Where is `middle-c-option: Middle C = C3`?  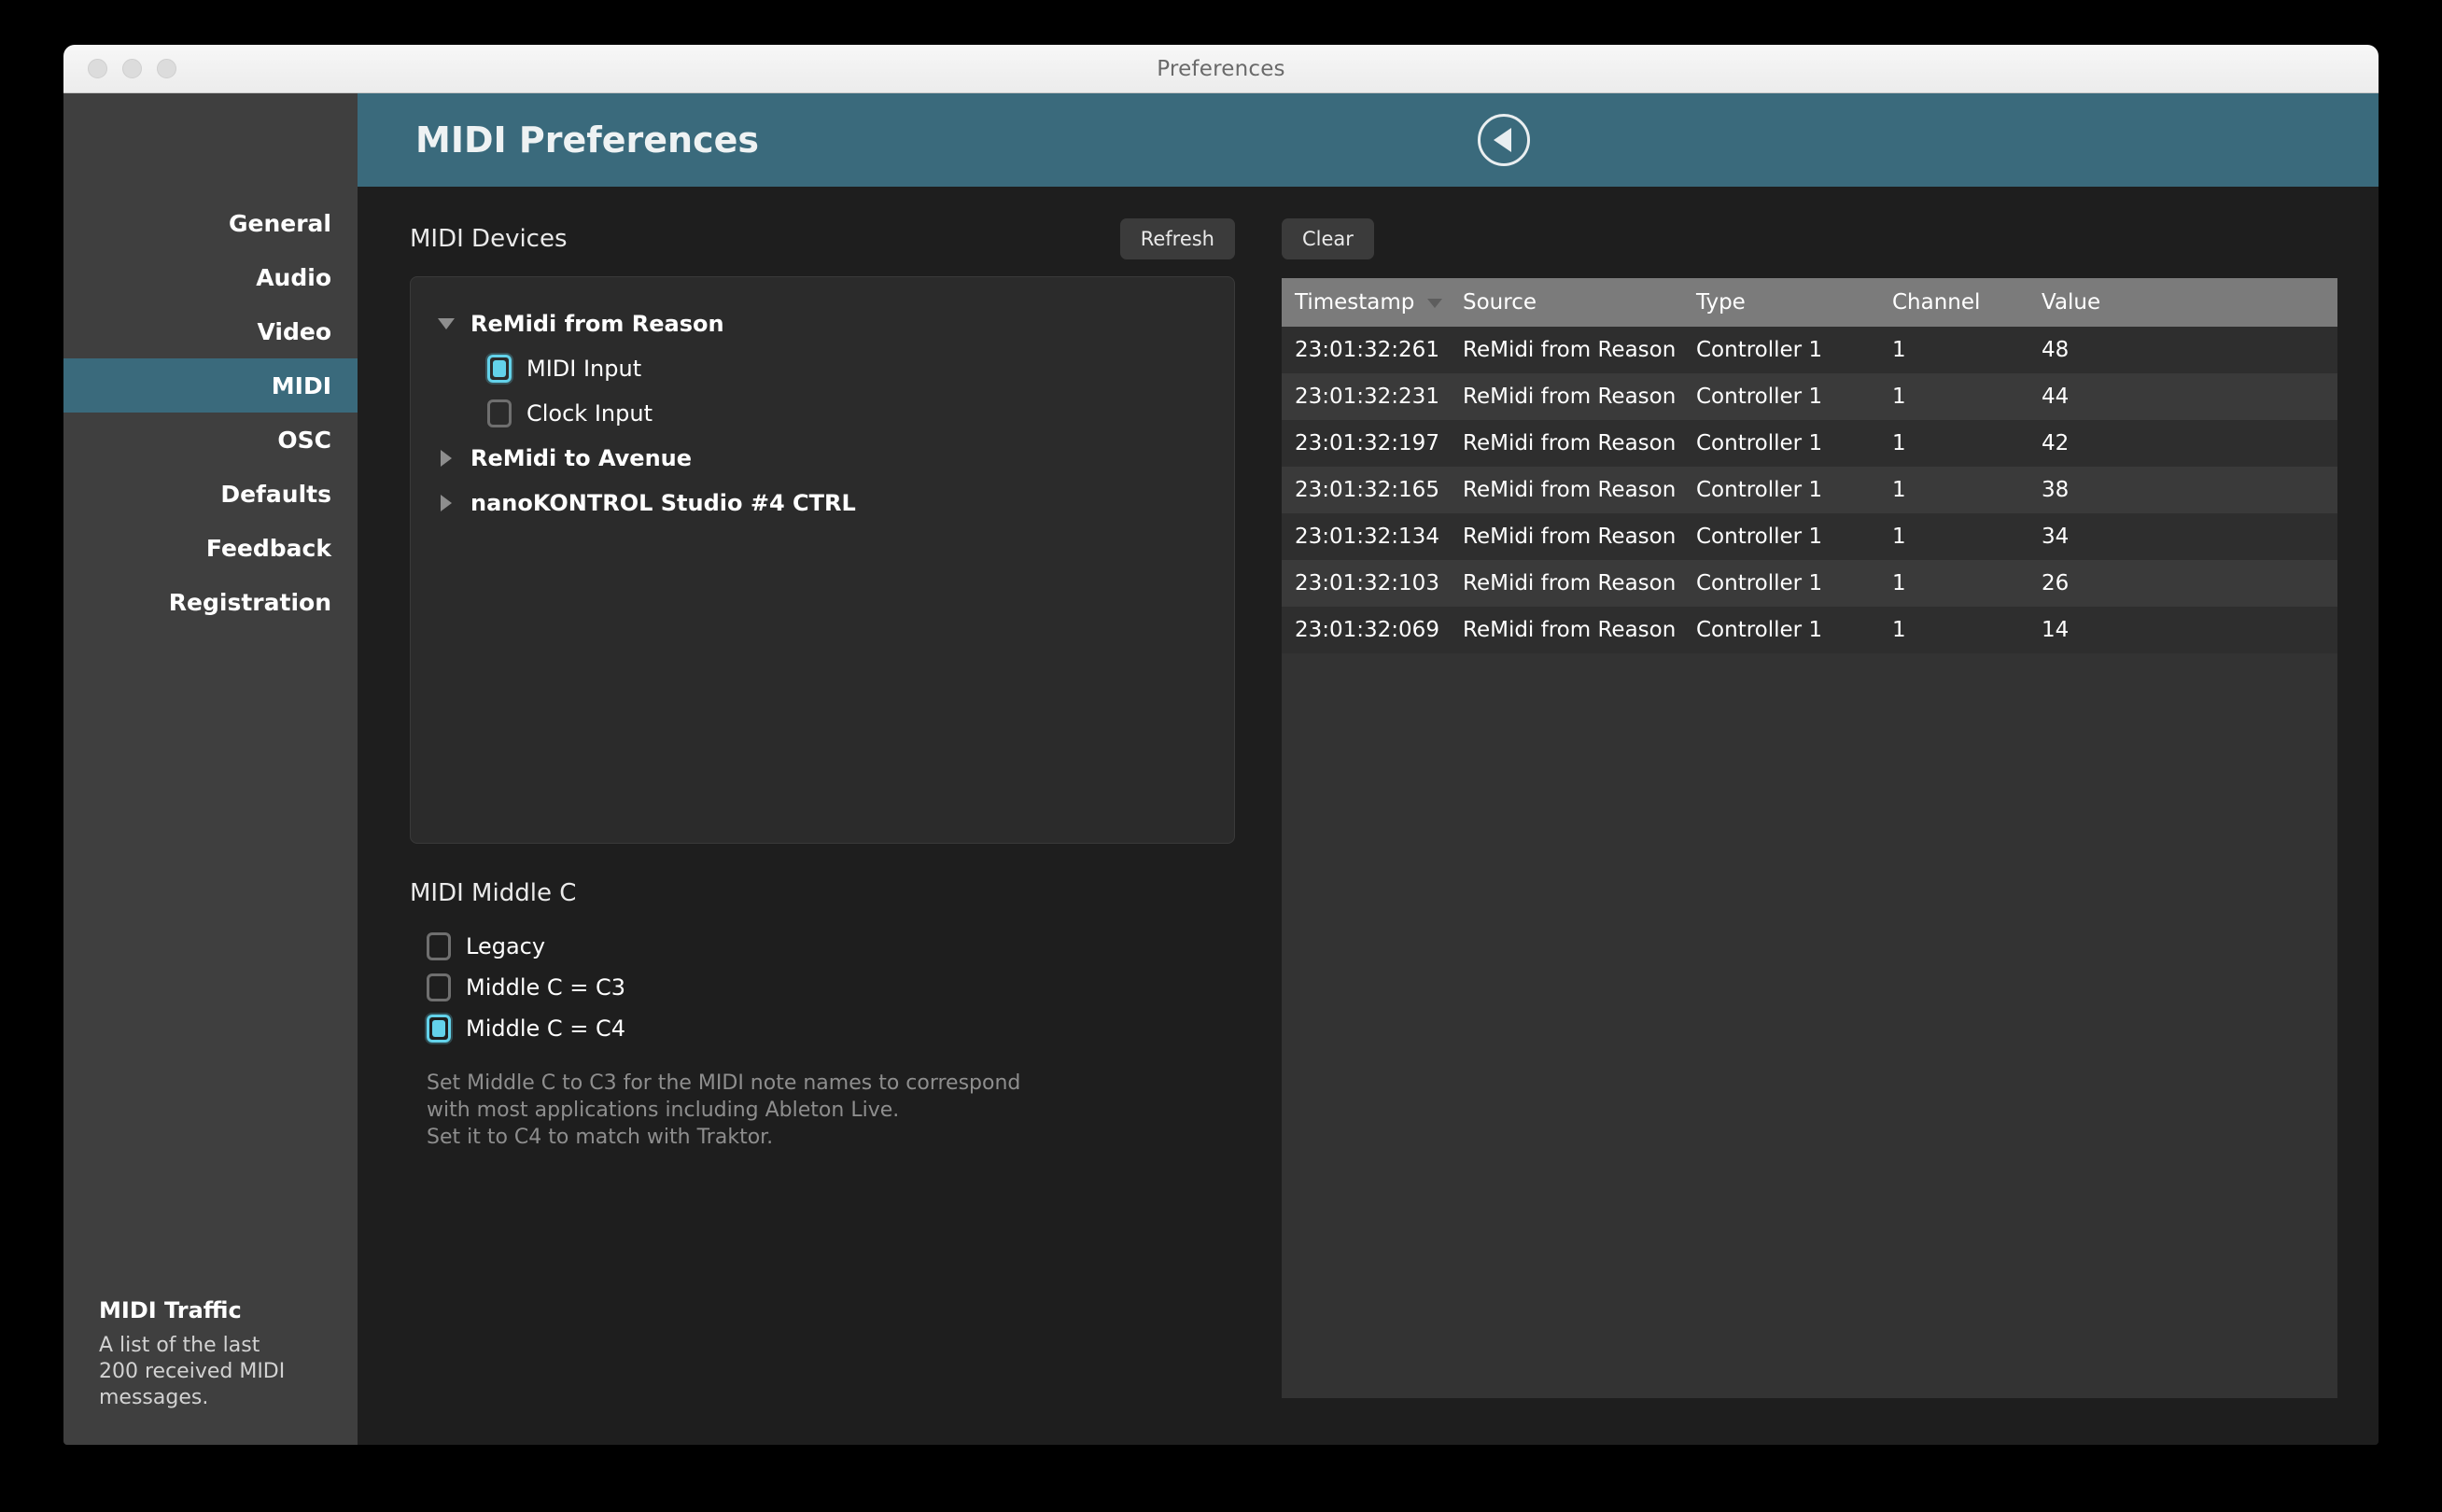 middle-c-option: Middle C = C3 is located at coordinates (822, 987).